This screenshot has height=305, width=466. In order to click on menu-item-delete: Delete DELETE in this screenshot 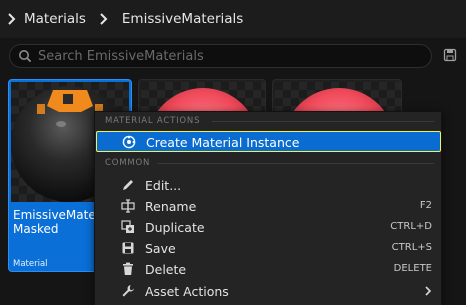, I will do `click(268, 269)`.